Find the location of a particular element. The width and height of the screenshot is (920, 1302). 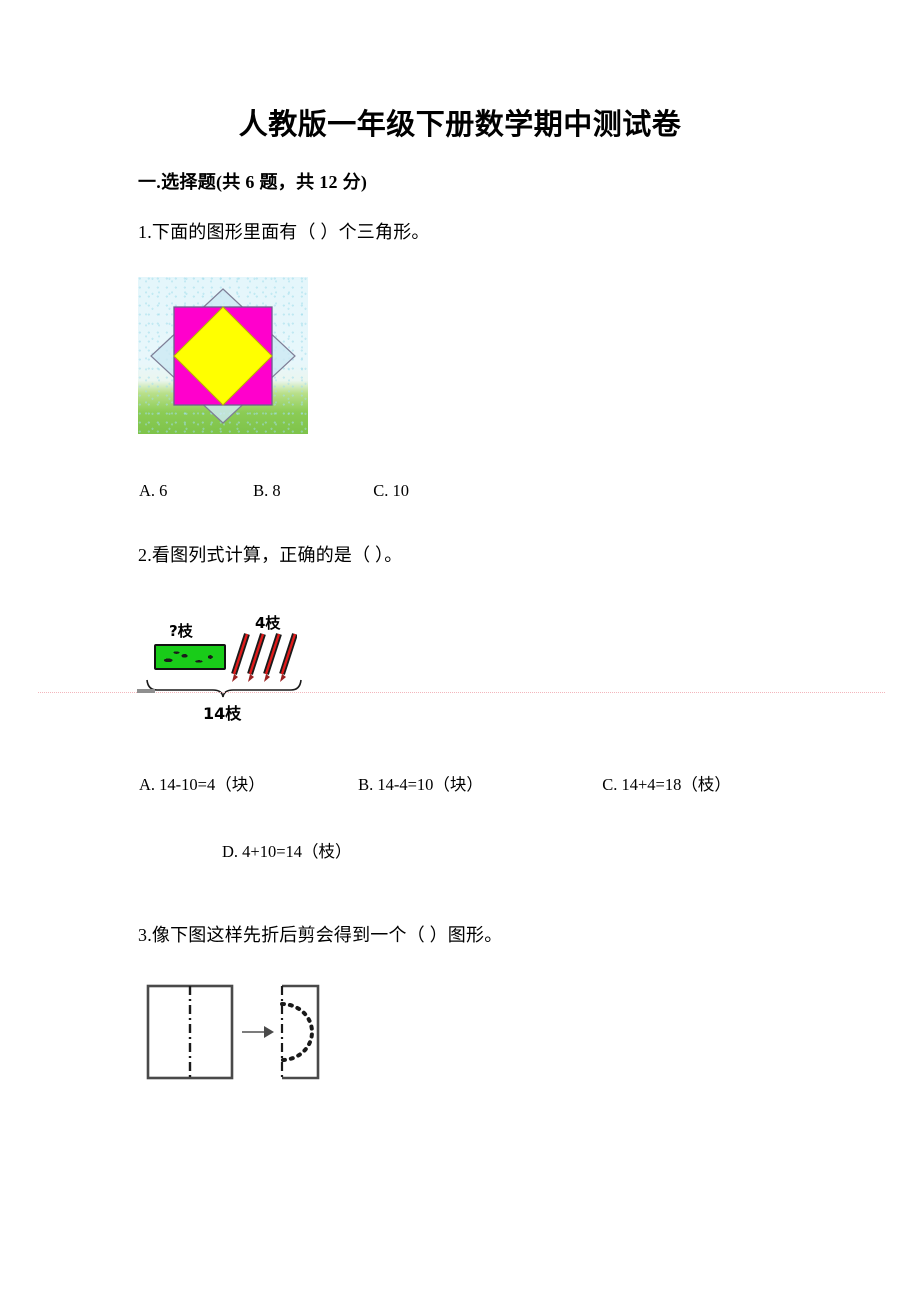

option-1-a: A. 6 is located at coordinates (194, 491).